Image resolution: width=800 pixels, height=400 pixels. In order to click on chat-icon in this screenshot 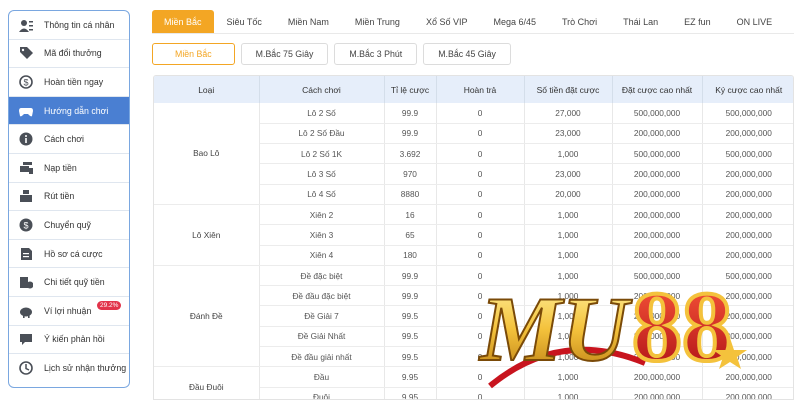, I will do `click(26, 339)`.